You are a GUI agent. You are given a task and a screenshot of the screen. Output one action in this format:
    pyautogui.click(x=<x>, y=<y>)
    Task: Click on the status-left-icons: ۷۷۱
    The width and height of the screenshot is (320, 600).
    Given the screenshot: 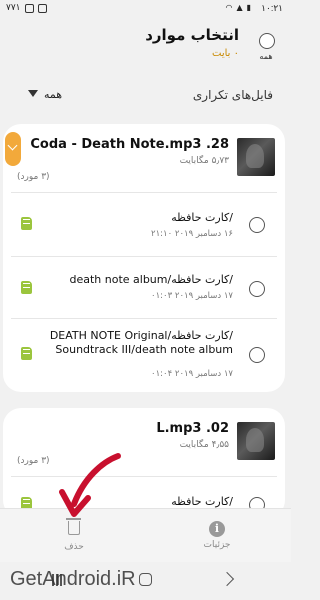 What is the action you would take?
    pyautogui.click(x=26, y=8)
    